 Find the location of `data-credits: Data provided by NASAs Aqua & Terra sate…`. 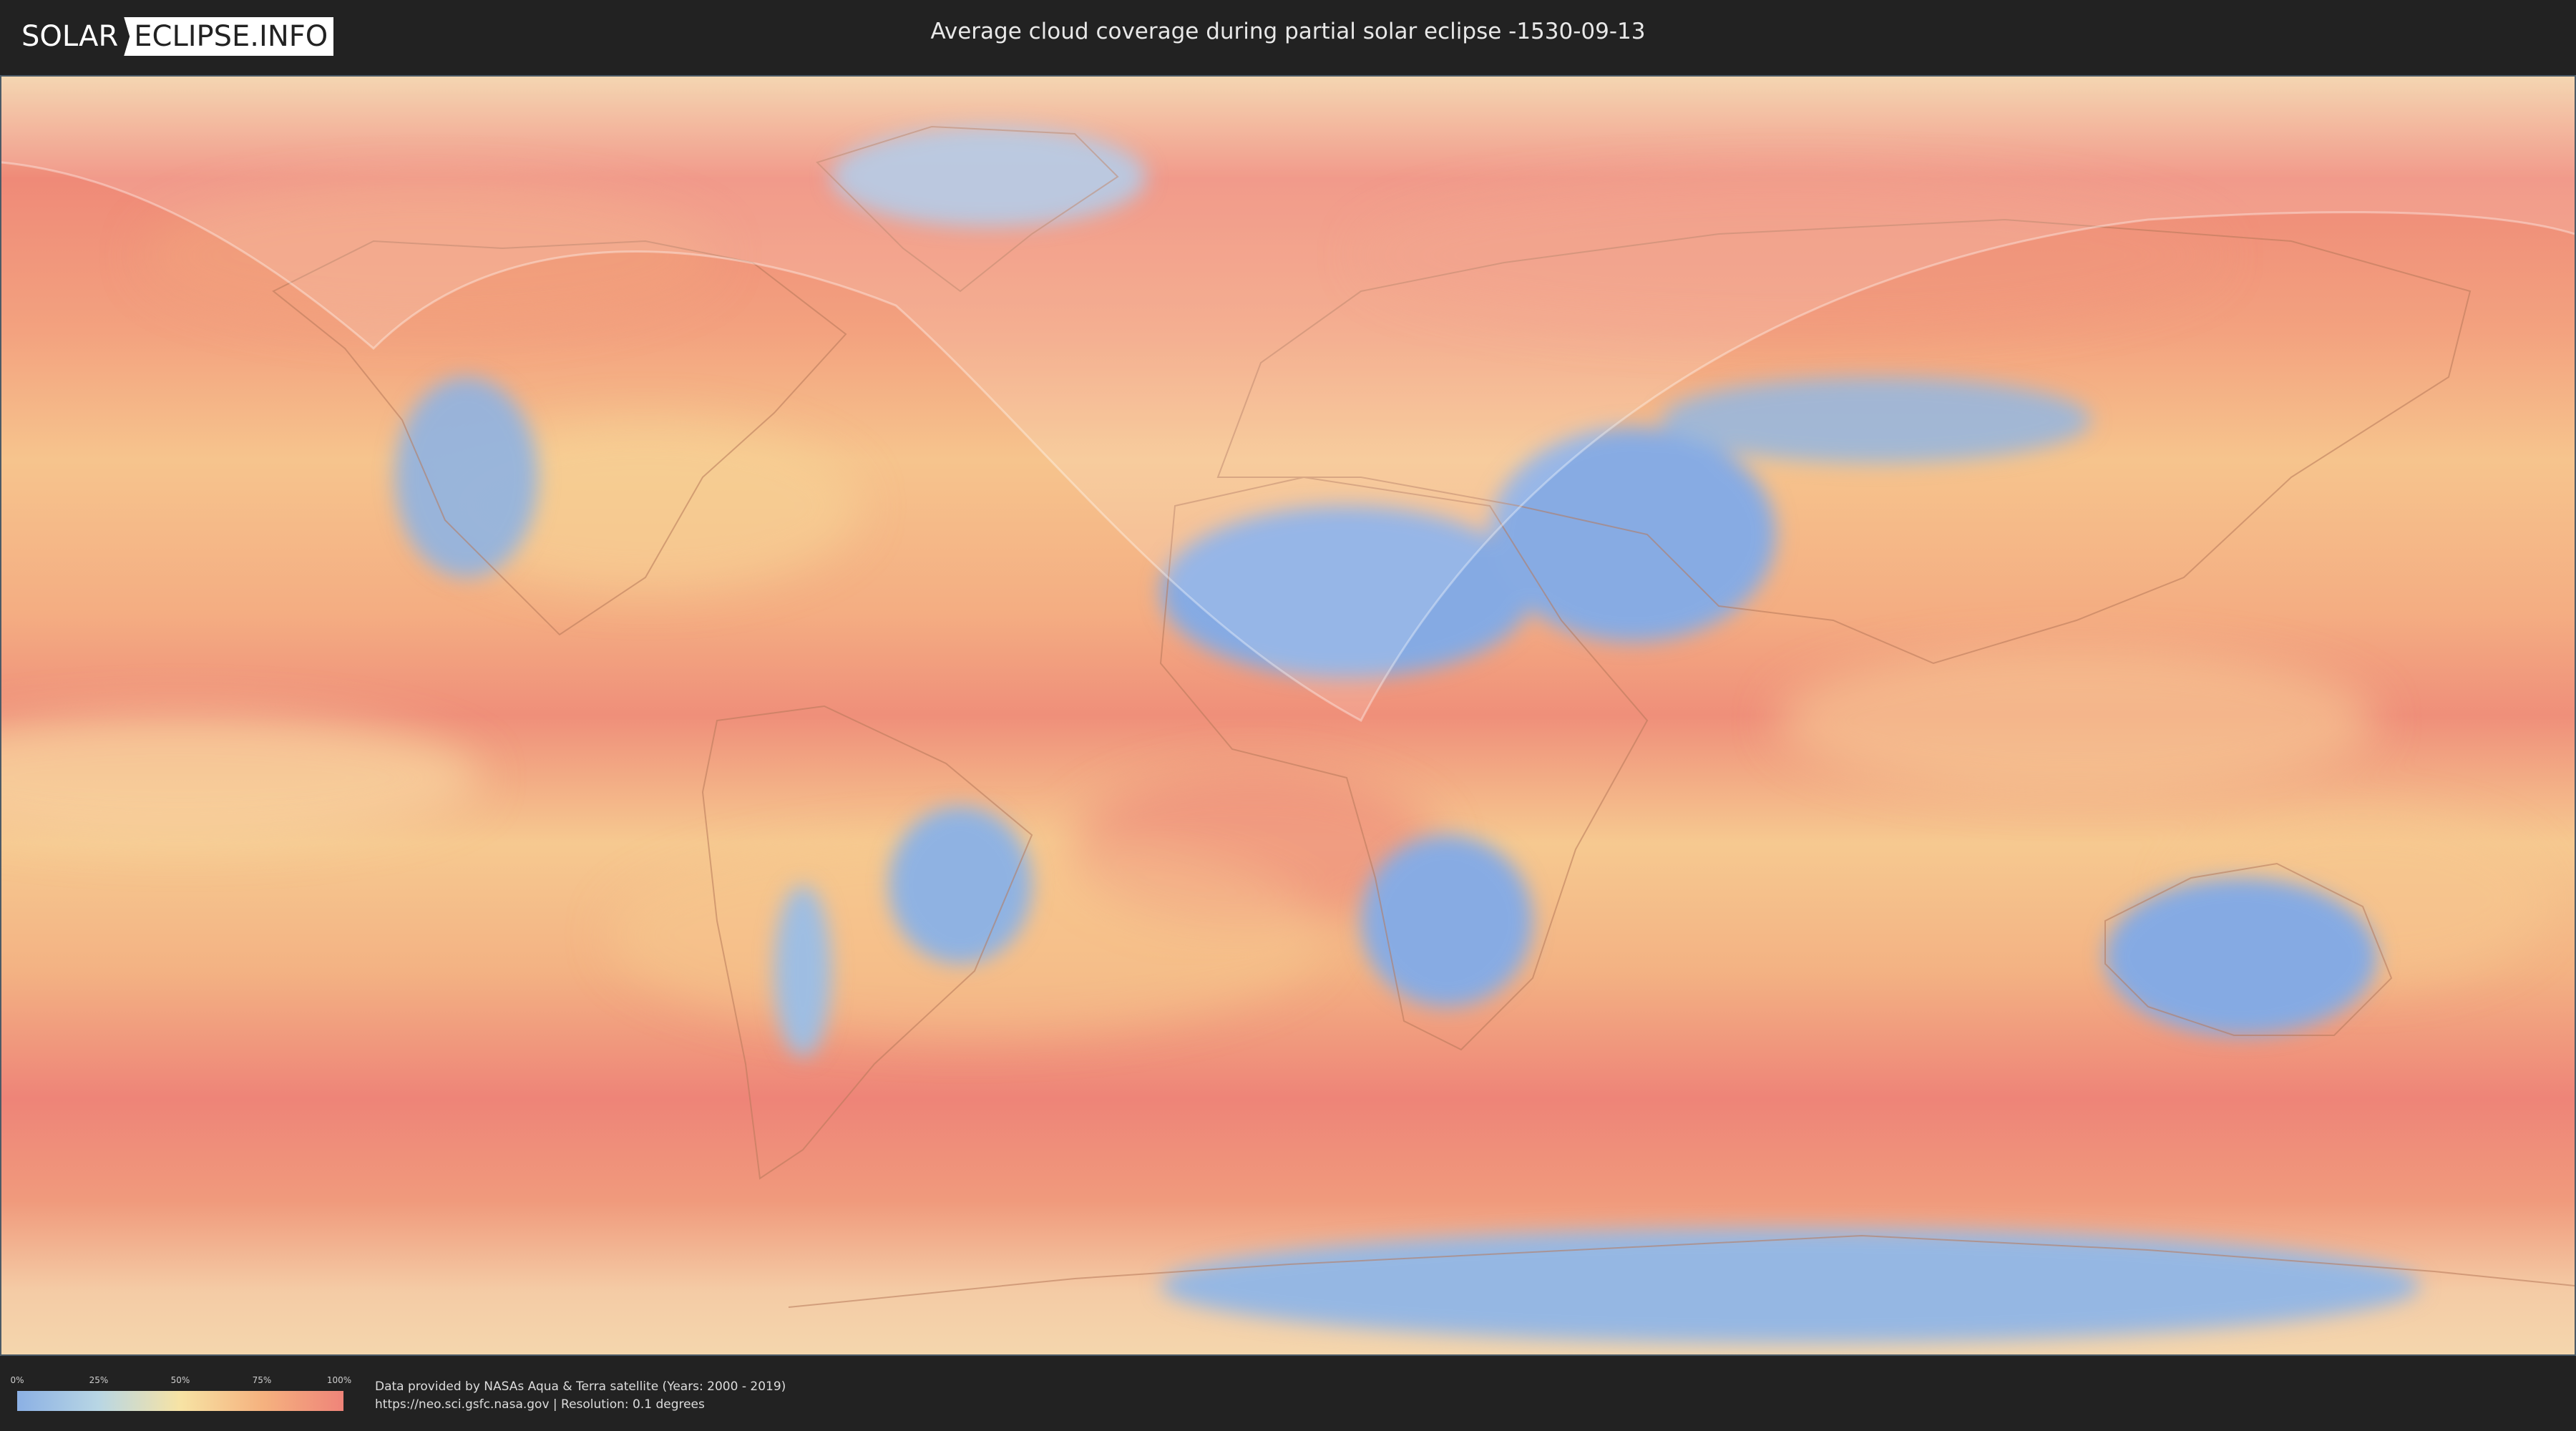

data-credits: Data provided by NASAs Aqua & Terra sate… is located at coordinates (580, 1396).